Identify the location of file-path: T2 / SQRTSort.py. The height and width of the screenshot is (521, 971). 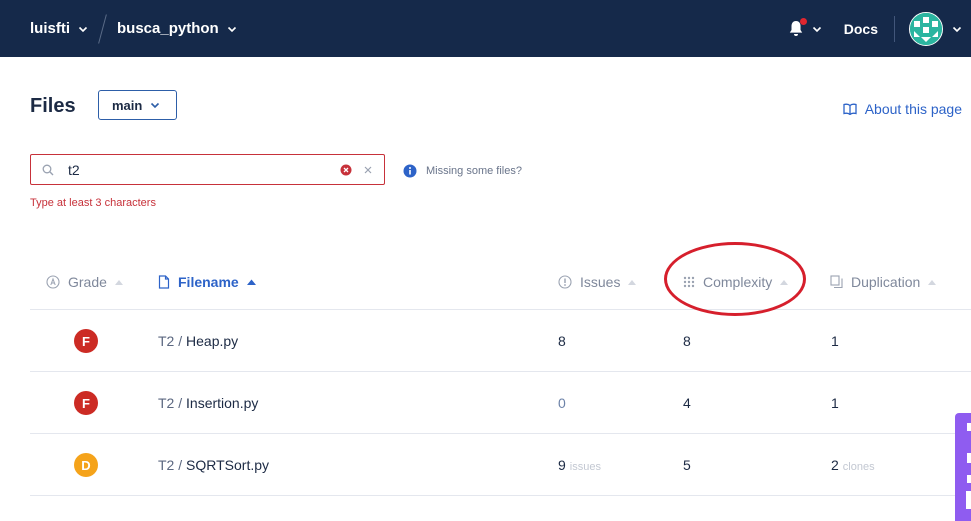
(213, 465).